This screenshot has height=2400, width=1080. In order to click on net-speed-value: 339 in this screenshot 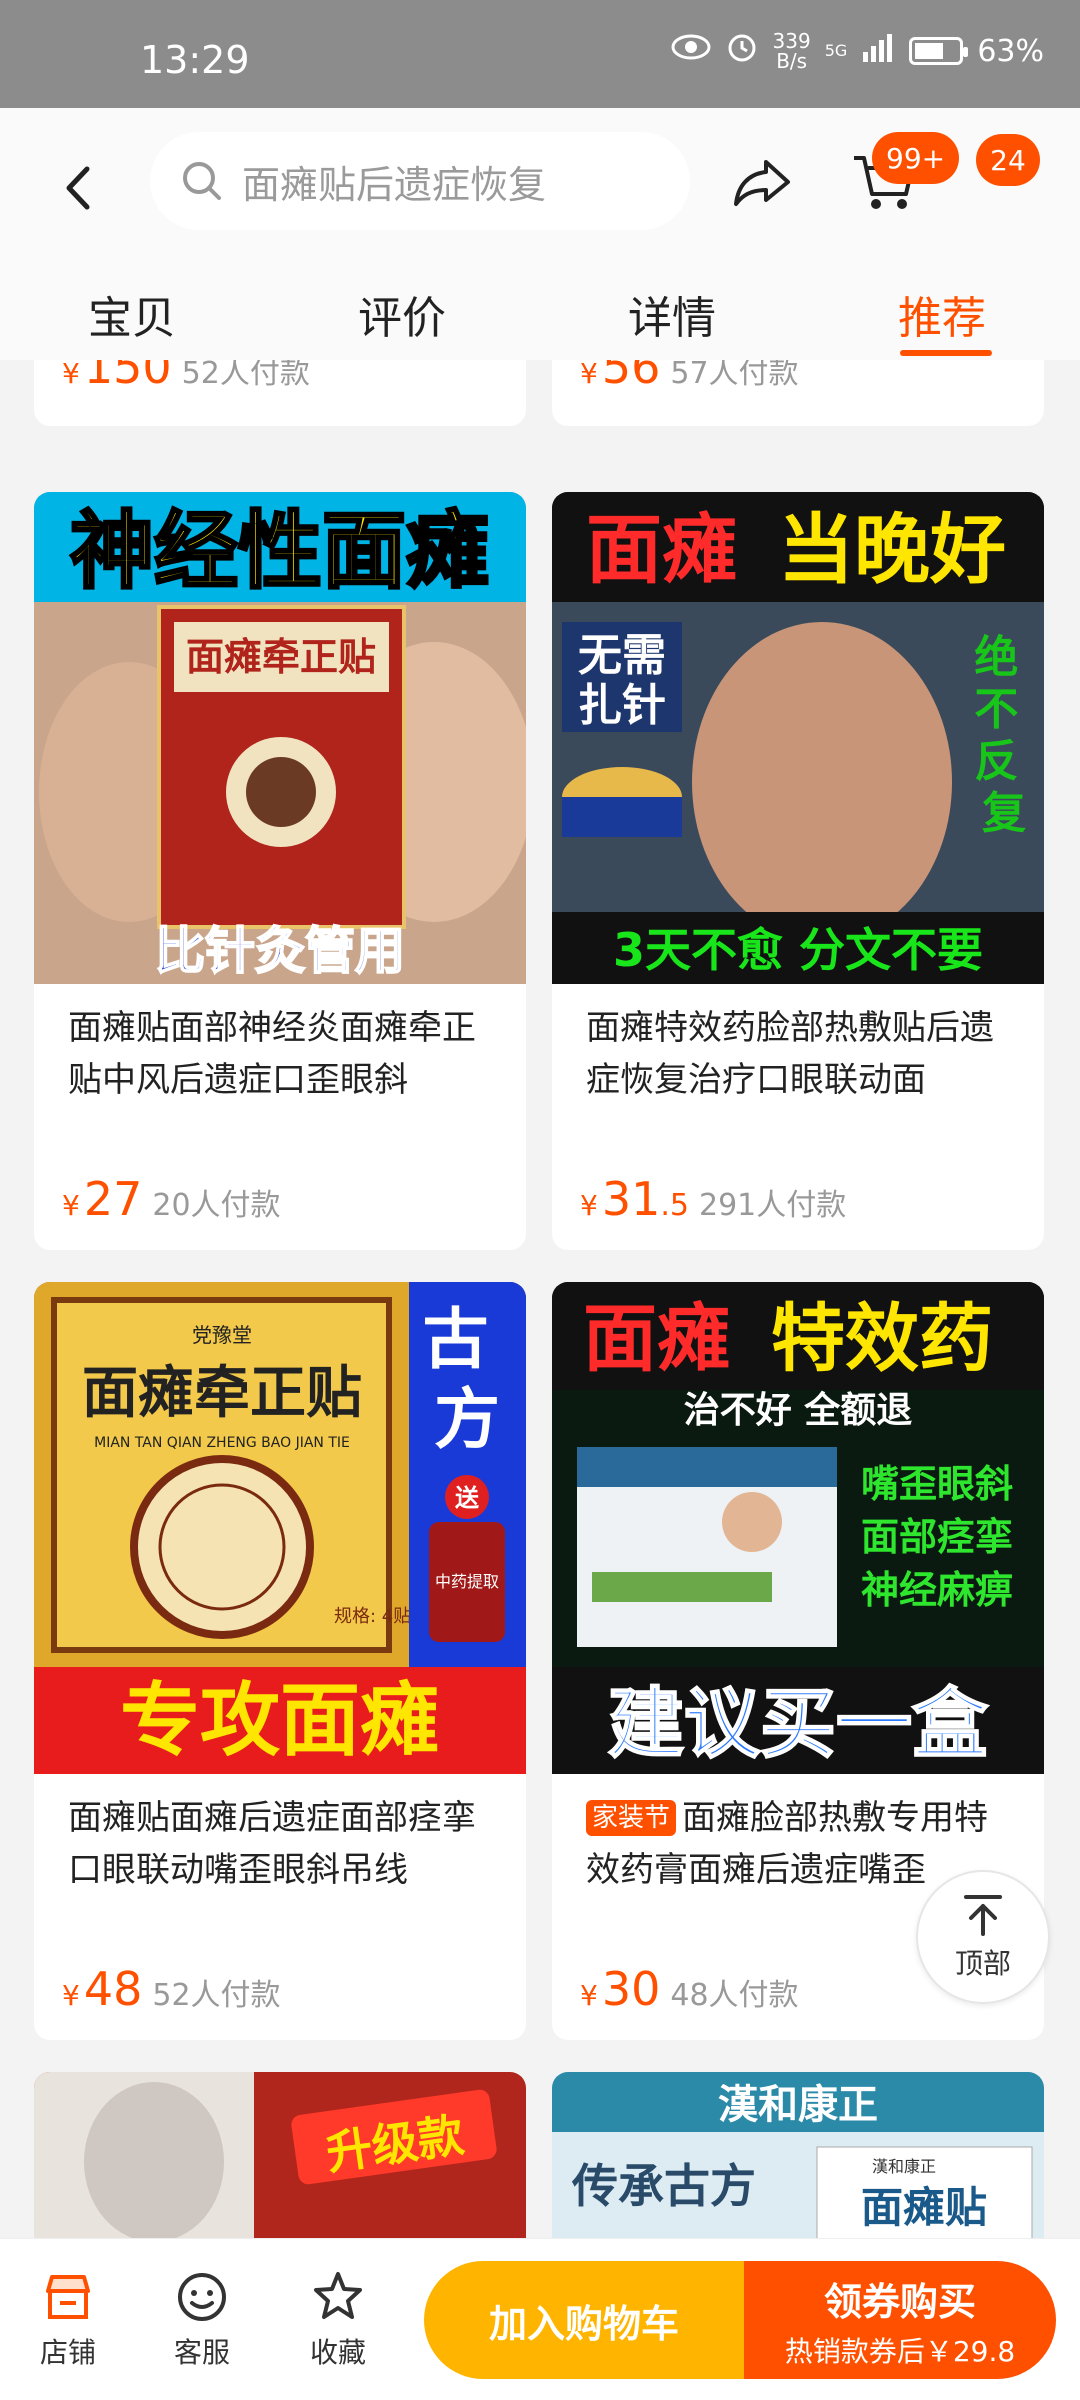, I will do `click(791, 41)`.